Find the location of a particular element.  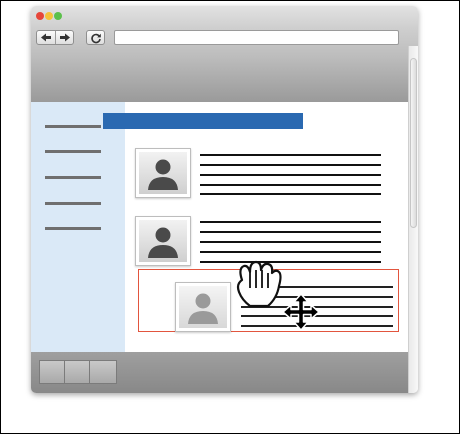

back-forward-group is located at coordinates (55, 37).